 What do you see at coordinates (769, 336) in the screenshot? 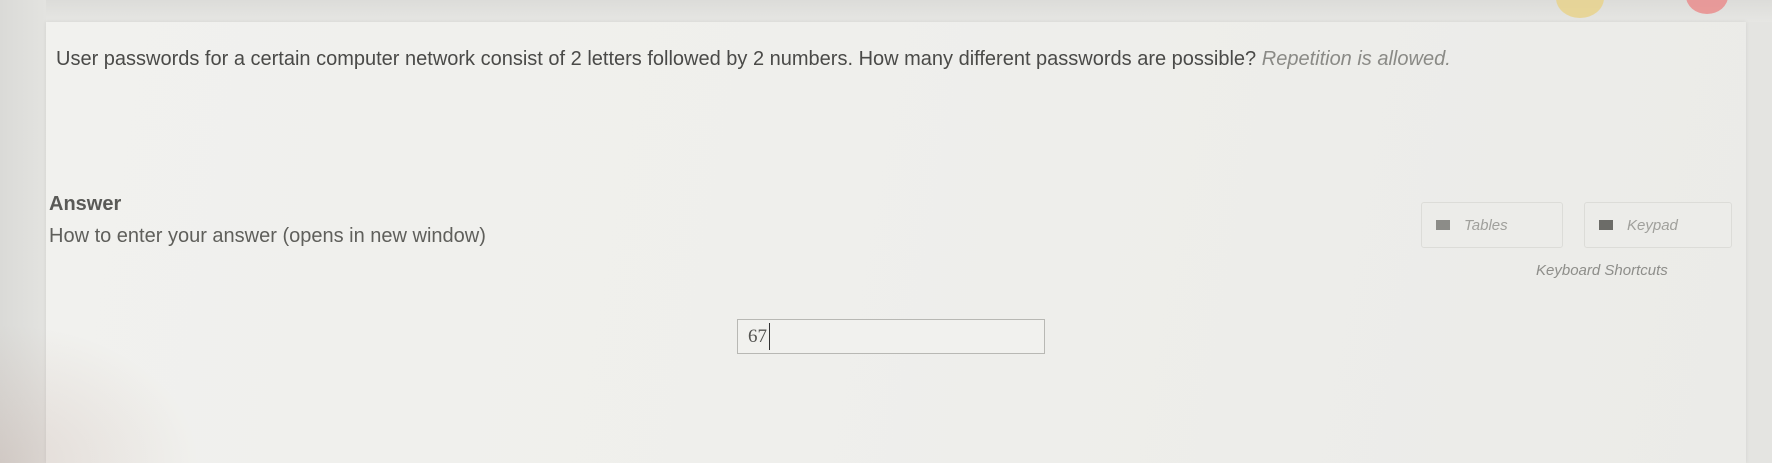
I see `text-caret` at bounding box center [769, 336].